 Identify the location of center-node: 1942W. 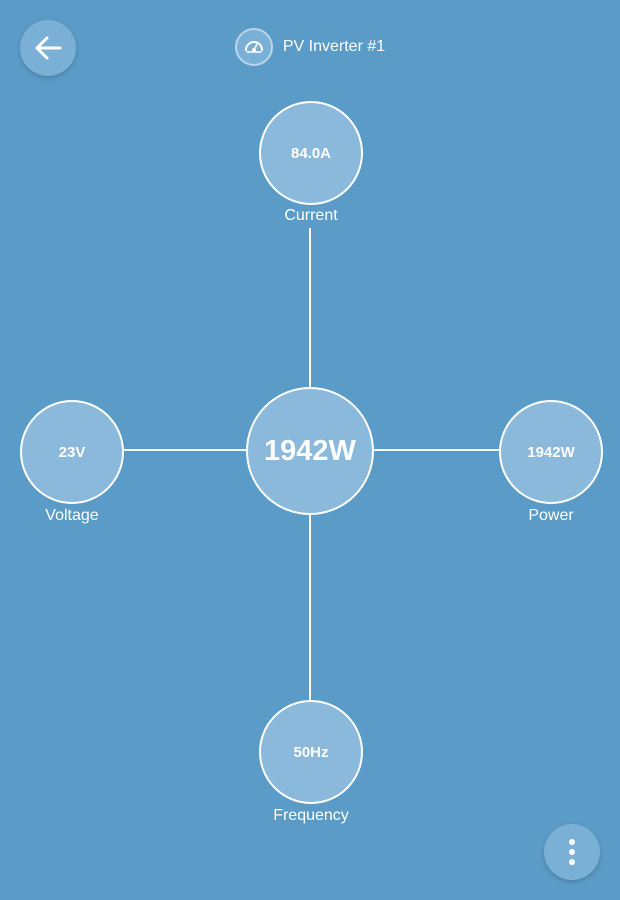
(310, 451).